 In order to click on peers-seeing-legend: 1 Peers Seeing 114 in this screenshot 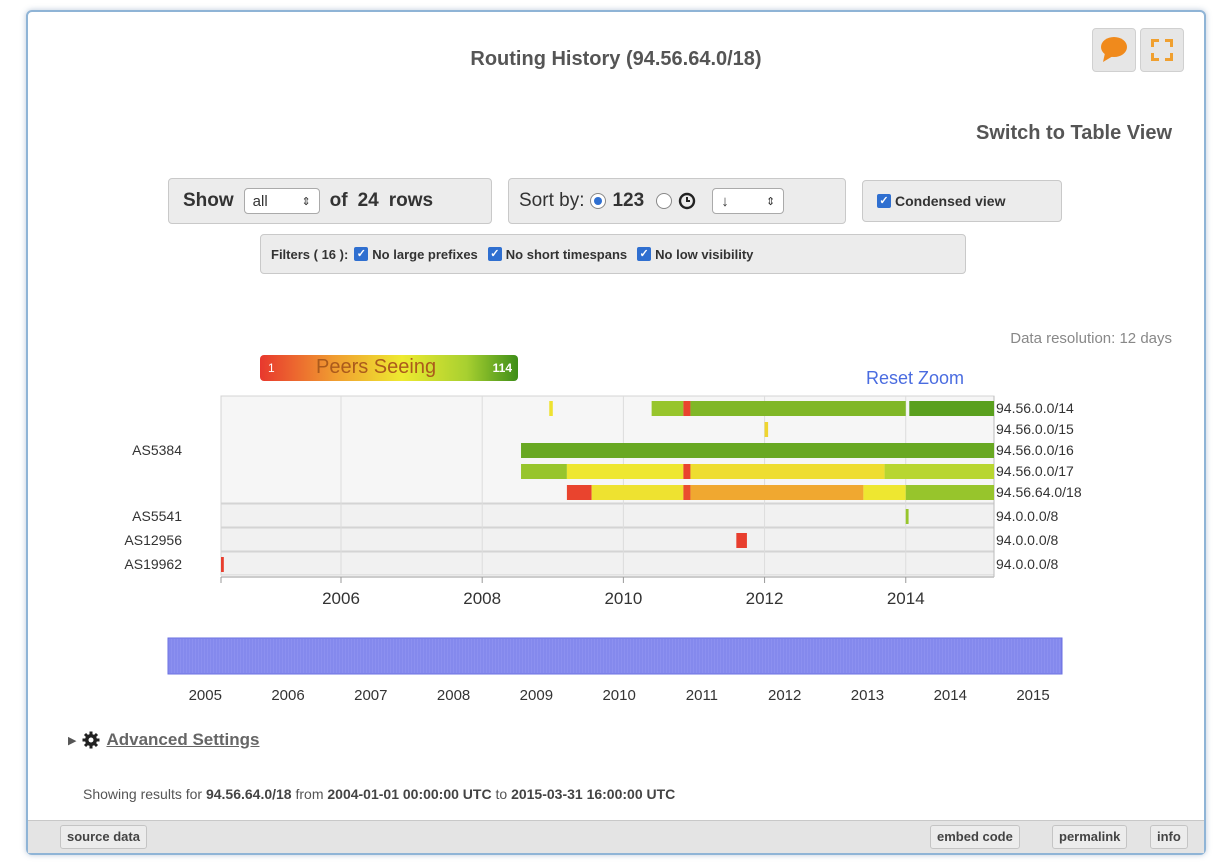, I will do `click(389, 368)`.